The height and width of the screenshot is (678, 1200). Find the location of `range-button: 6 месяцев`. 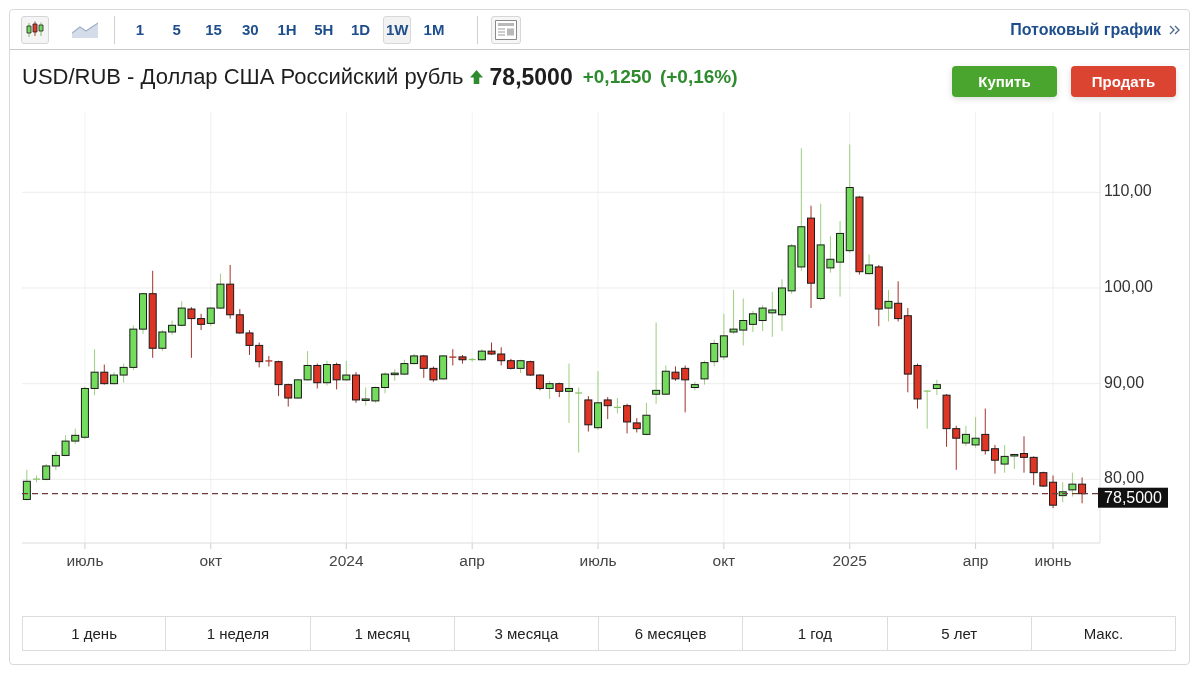

range-button: 6 месяцев is located at coordinates (671, 633).